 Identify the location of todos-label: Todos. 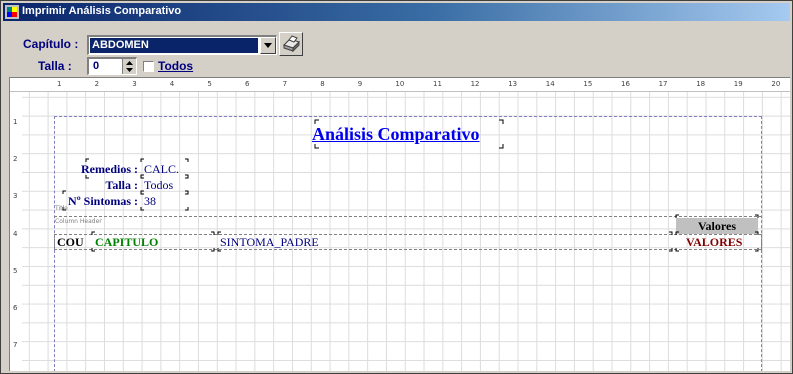
(175, 66).